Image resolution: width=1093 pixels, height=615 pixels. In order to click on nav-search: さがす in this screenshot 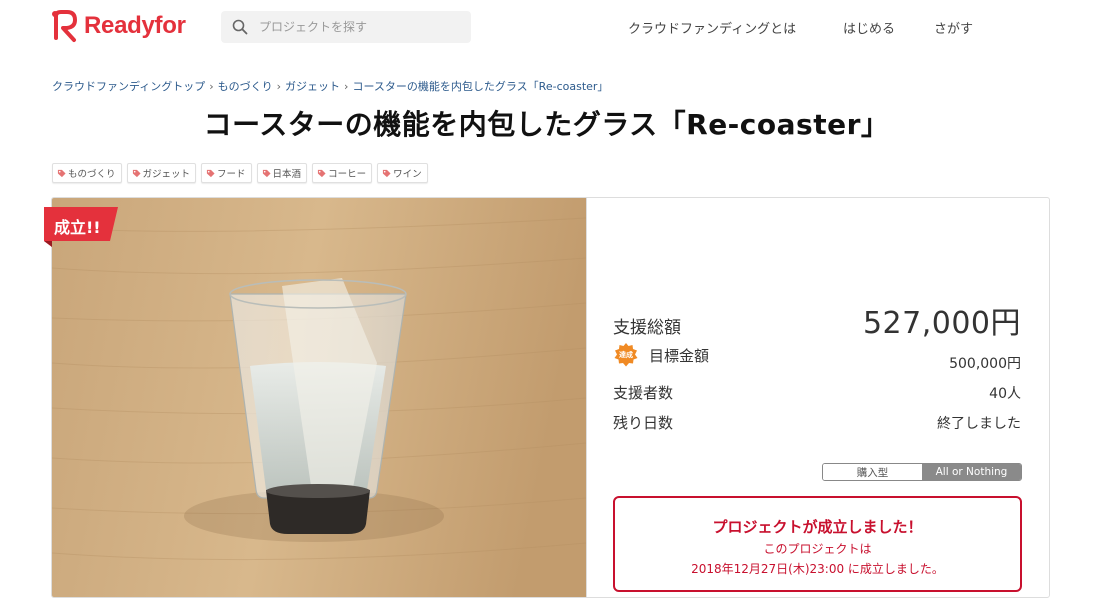, I will do `click(953, 27)`.